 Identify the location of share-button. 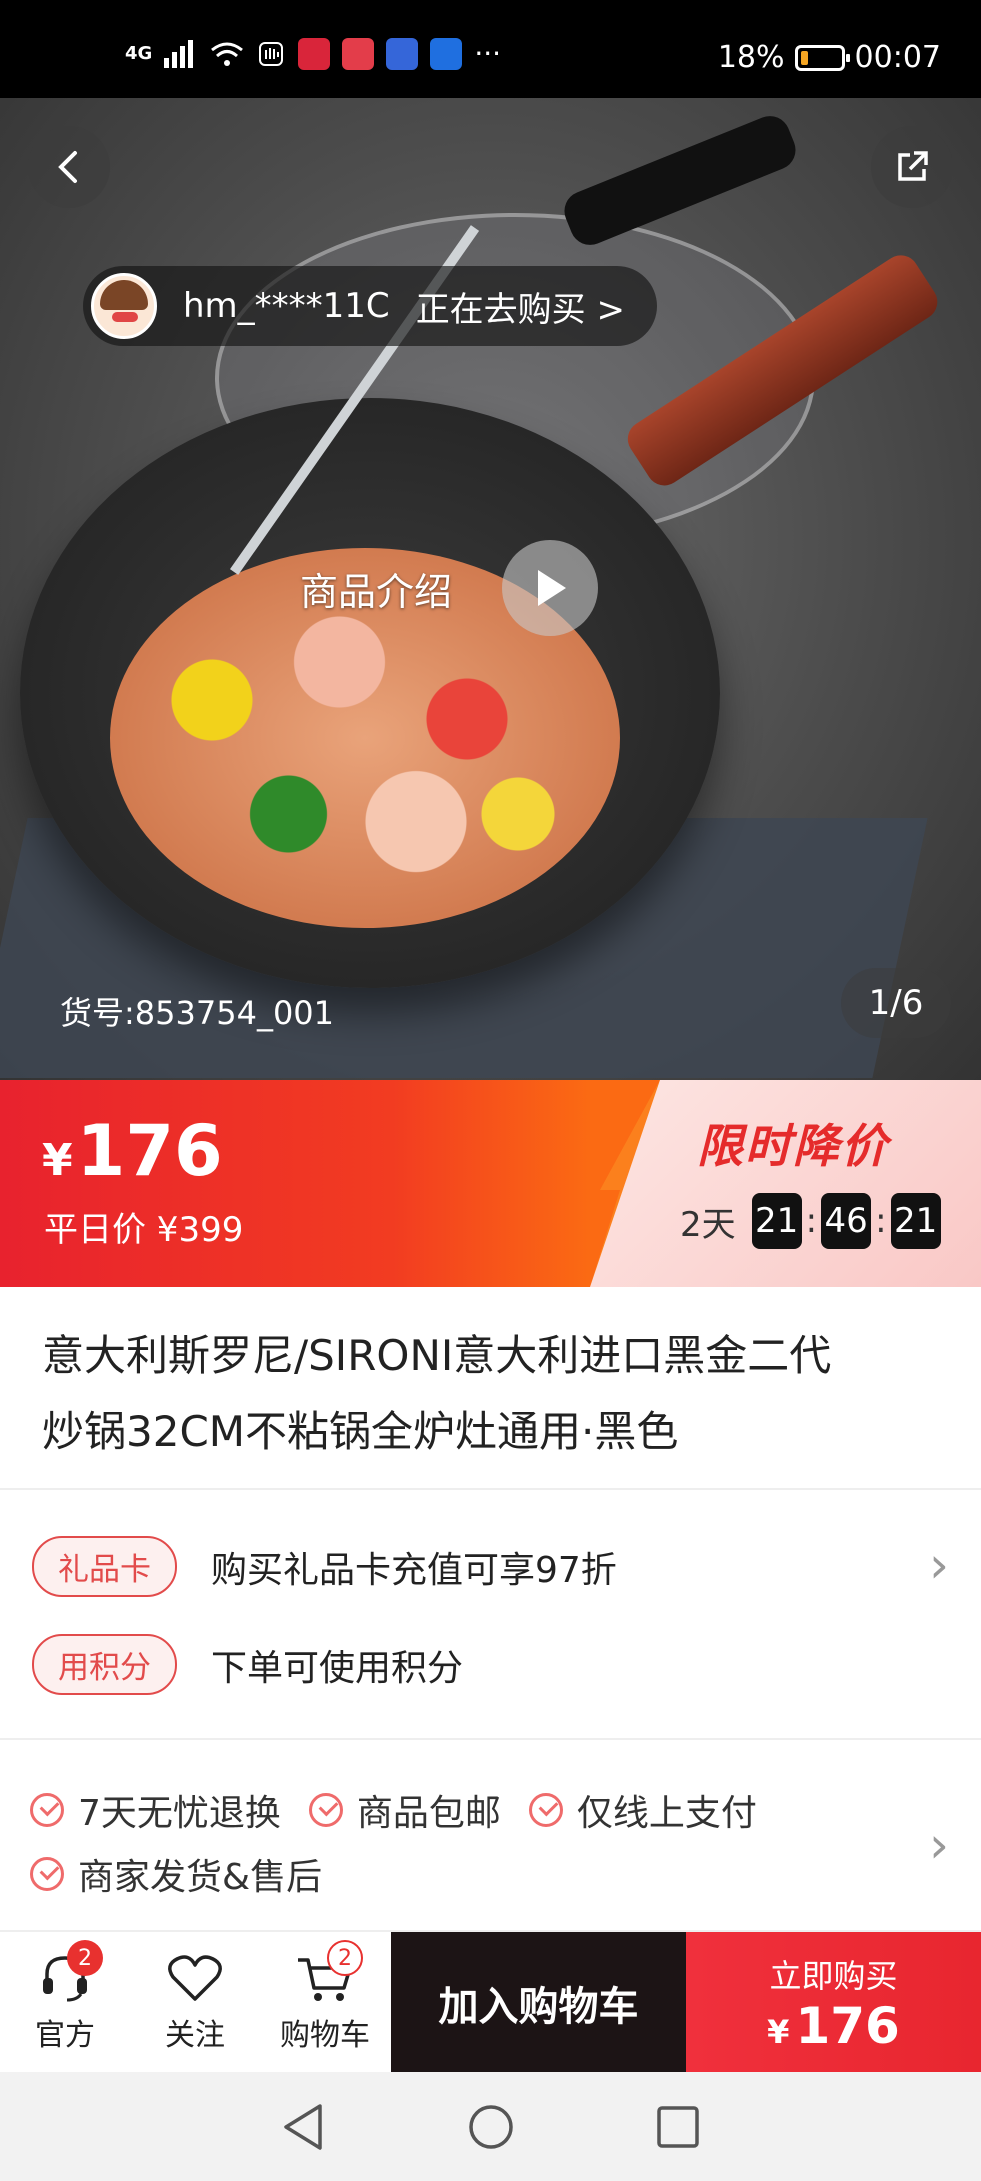
(912, 167).